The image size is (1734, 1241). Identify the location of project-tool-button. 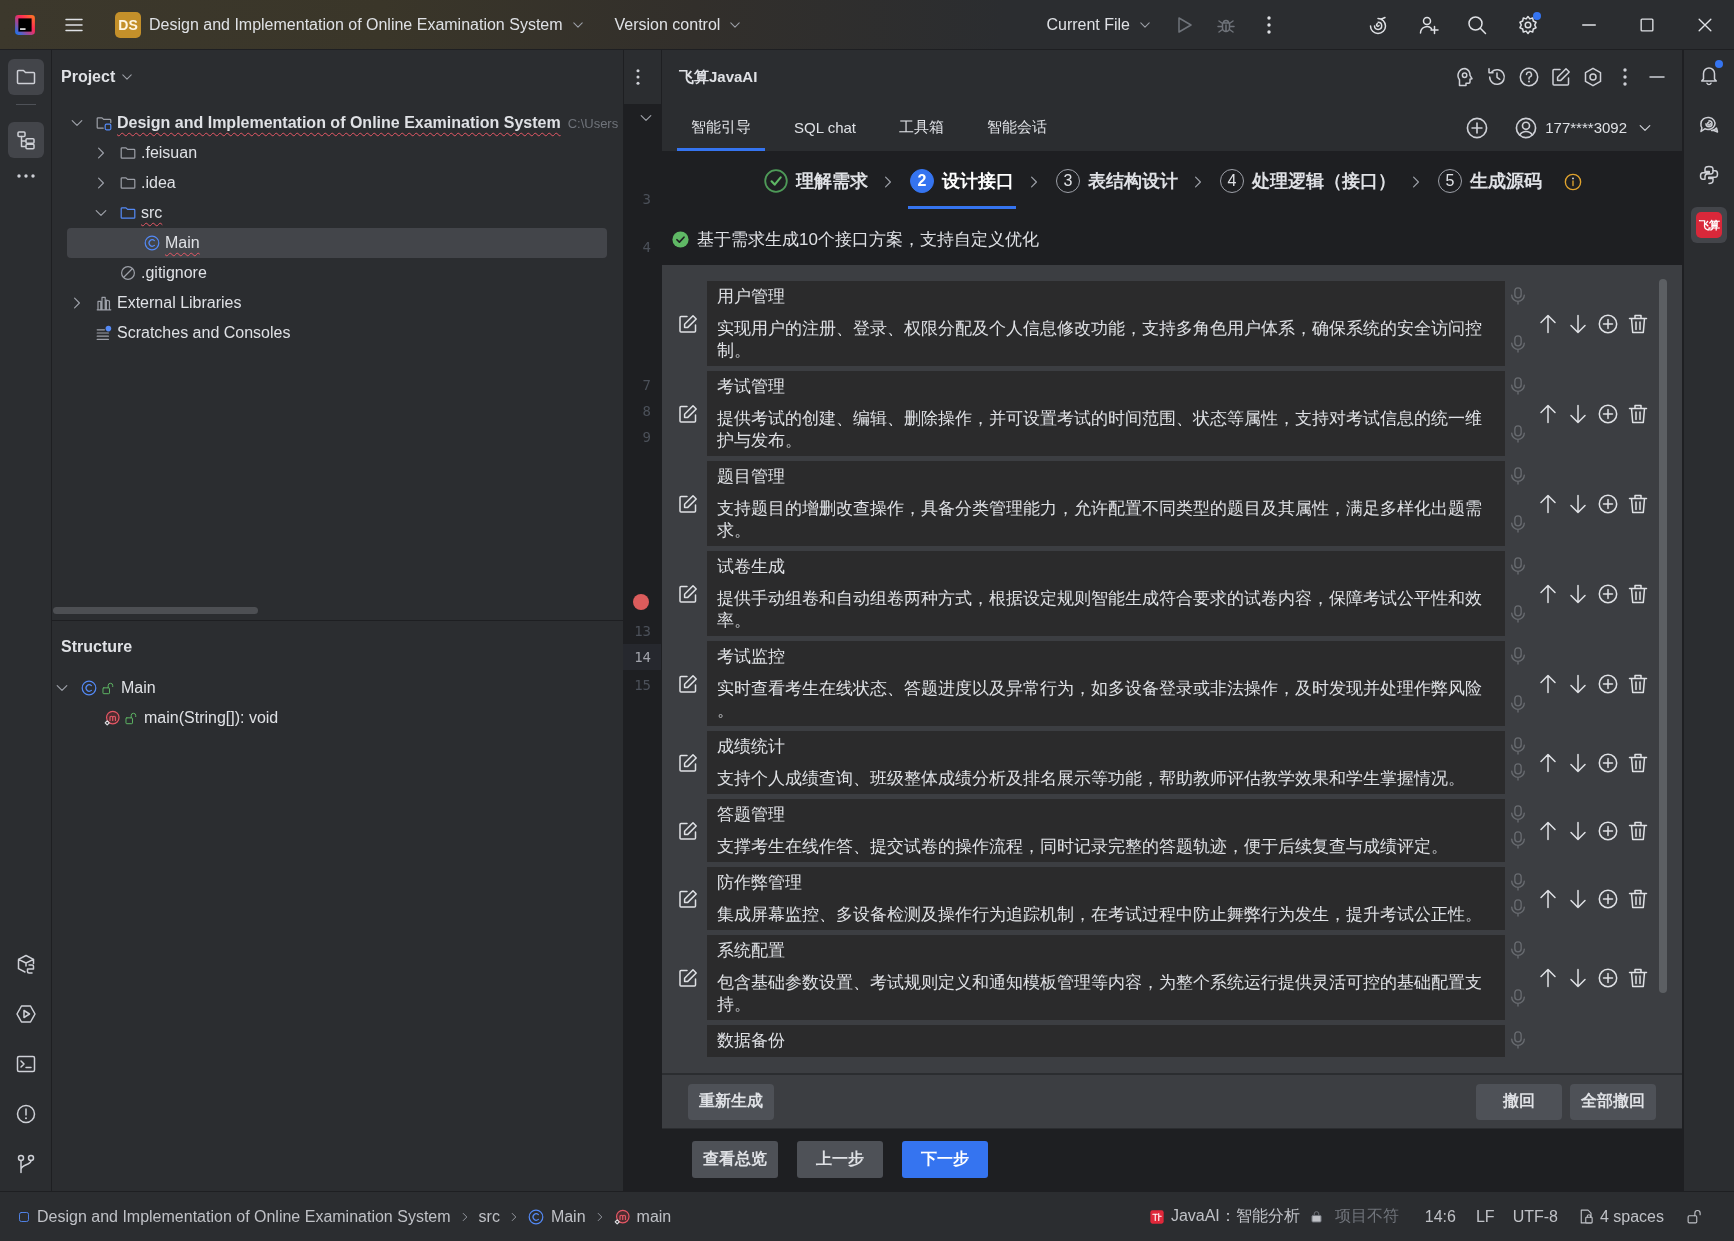
(25, 77).